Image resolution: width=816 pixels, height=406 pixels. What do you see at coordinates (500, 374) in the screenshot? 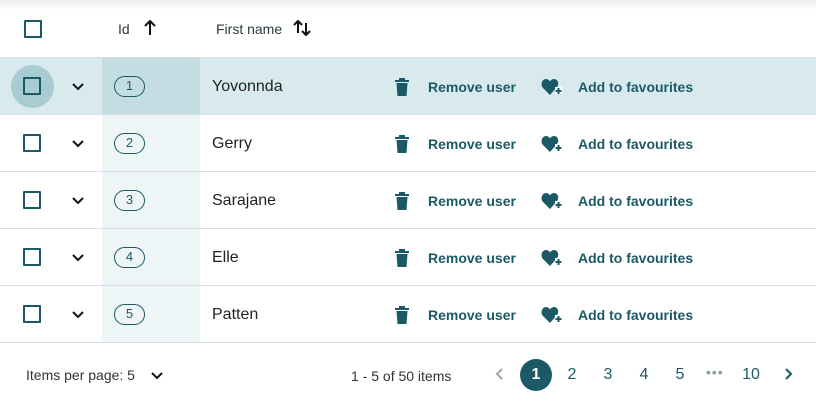
I see `chevron-left-icon` at bounding box center [500, 374].